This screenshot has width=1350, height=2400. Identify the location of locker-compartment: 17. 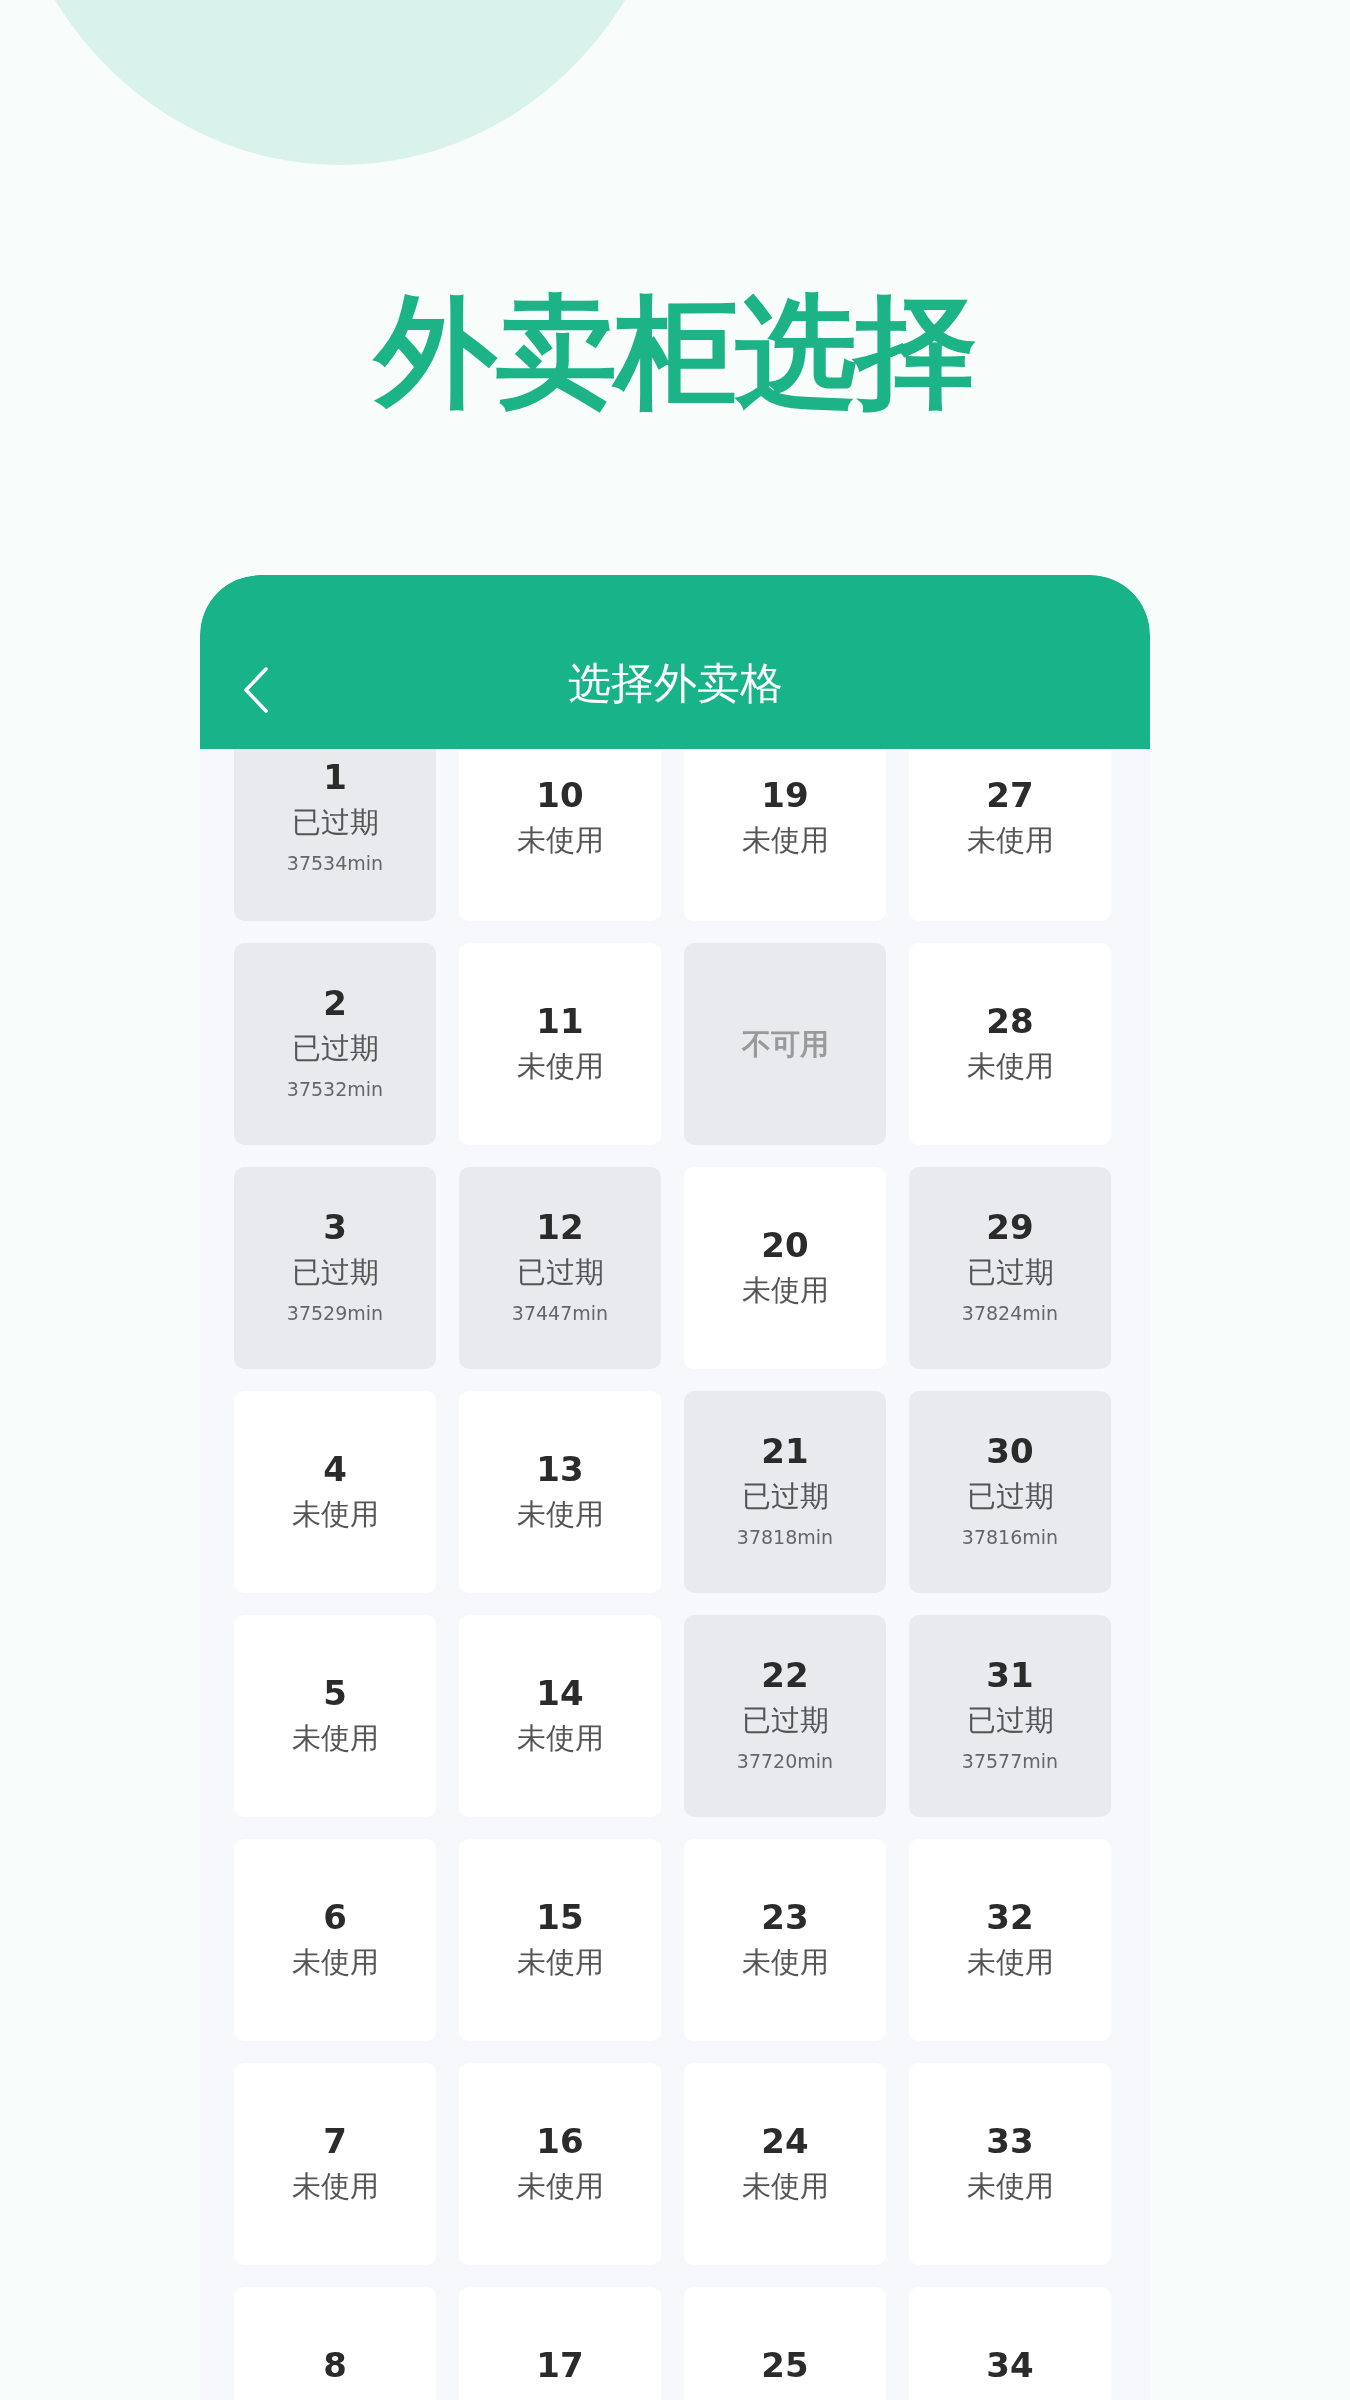
(560, 2343).